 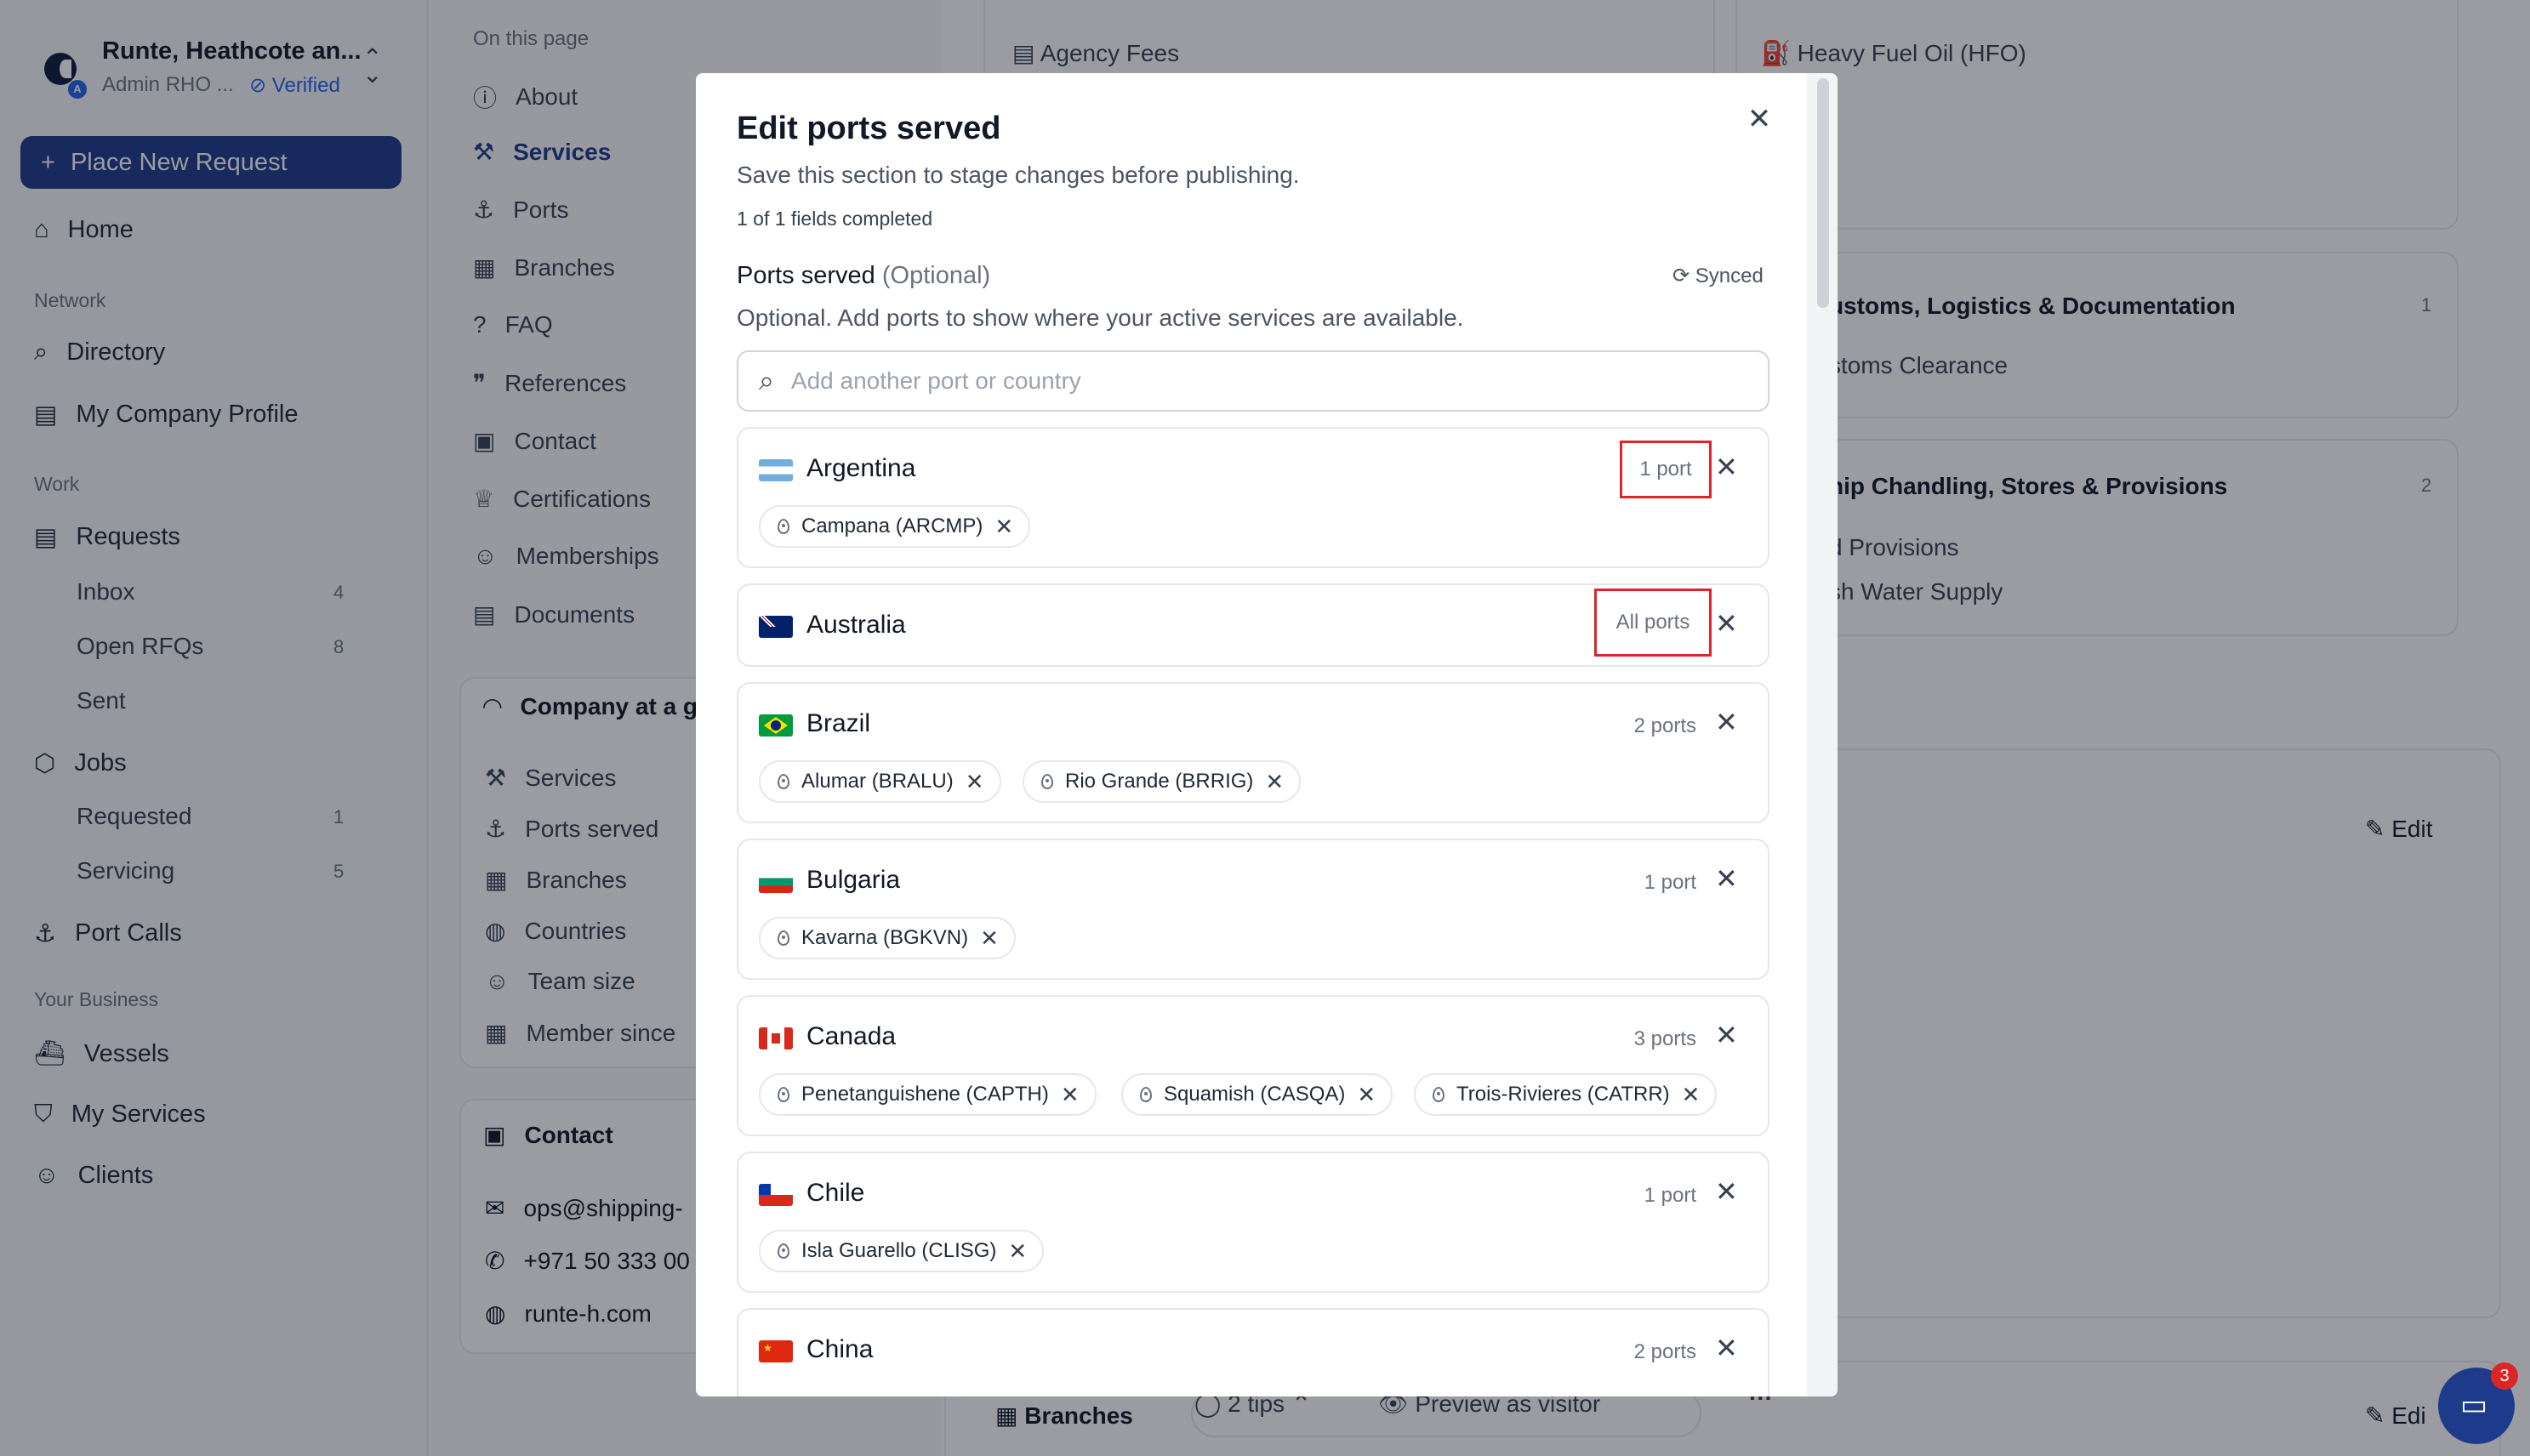 What do you see at coordinates (899, 1250) in the screenshot?
I see `port-chip-label: Isla Guarello (CLISG)` at bounding box center [899, 1250].